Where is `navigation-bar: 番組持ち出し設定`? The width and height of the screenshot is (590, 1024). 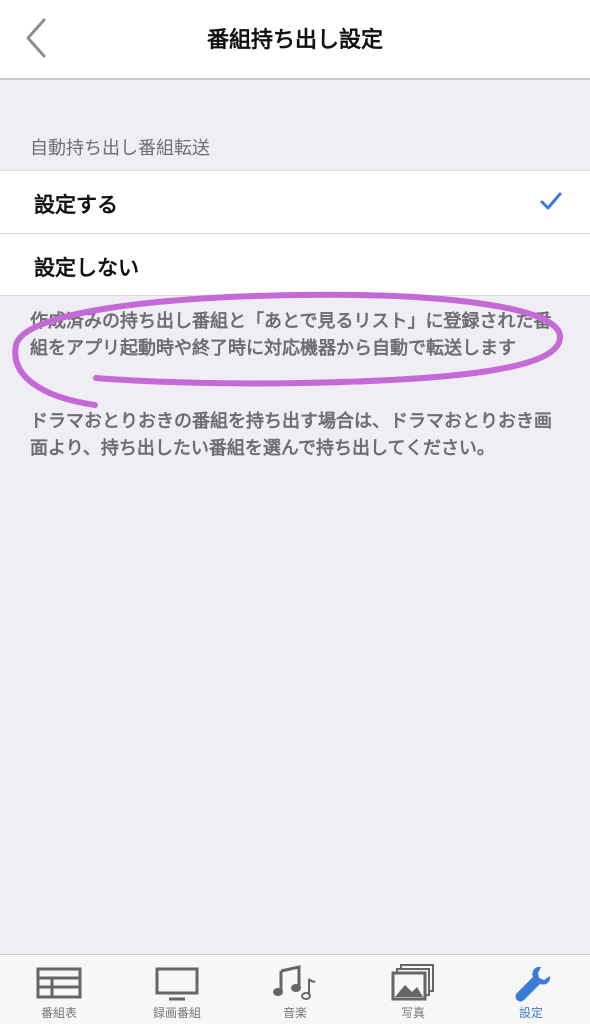
navigation-bar: 番組持ち出し設定 is located at coordinates (295, 40).